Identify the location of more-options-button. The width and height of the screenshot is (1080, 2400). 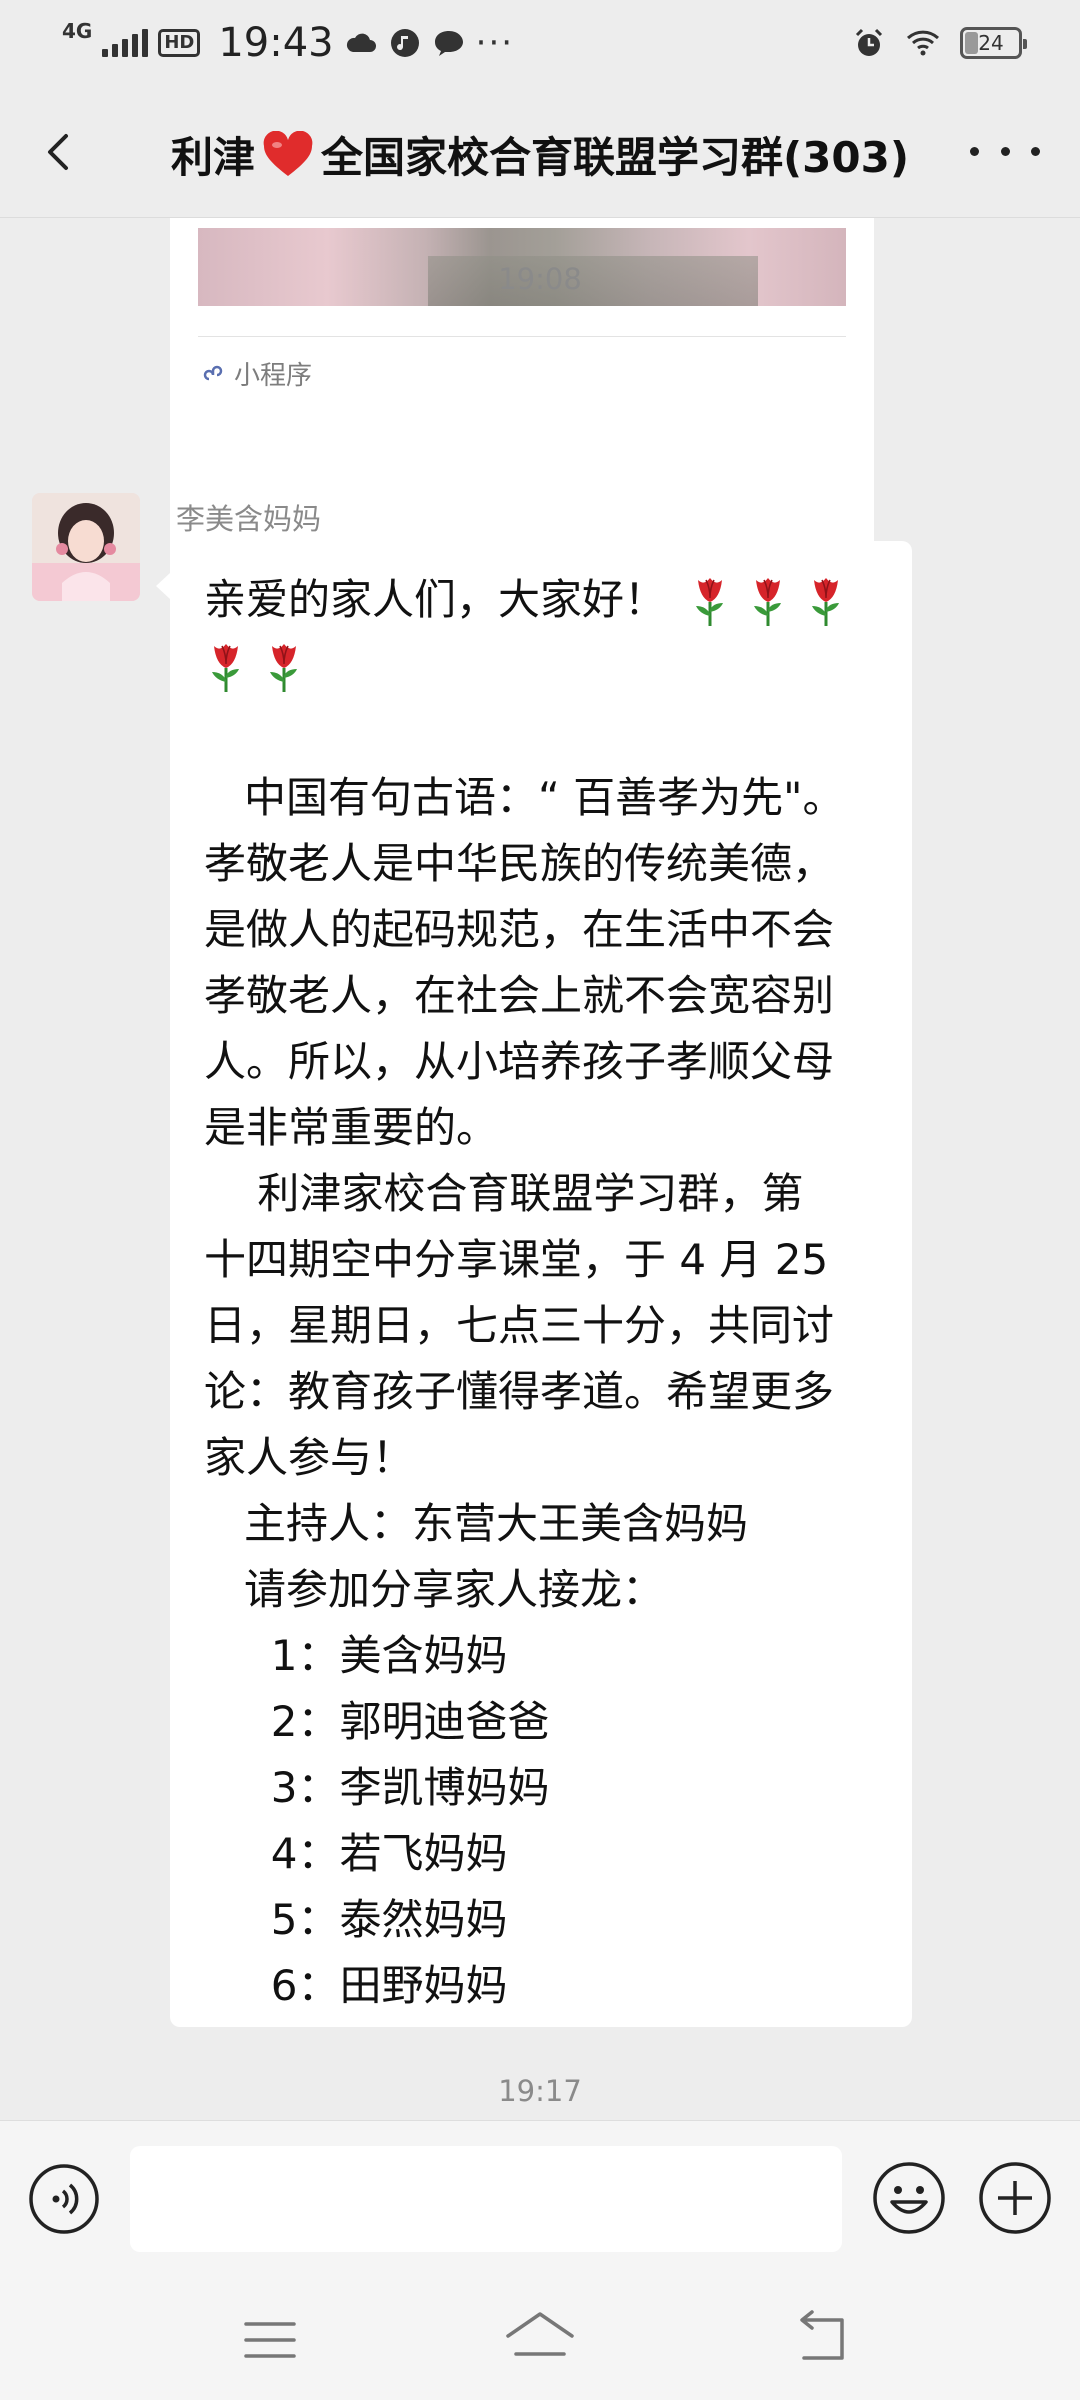
(1005, 151).